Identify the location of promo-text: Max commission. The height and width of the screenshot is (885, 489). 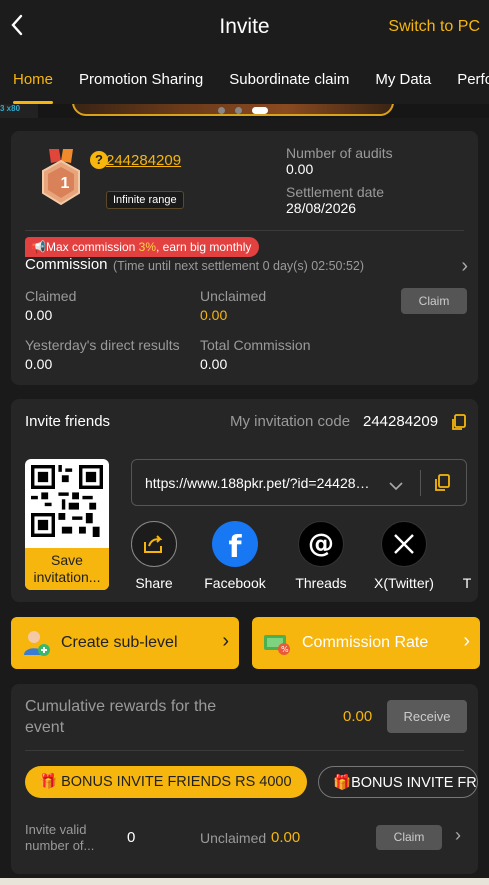
(92, 247).